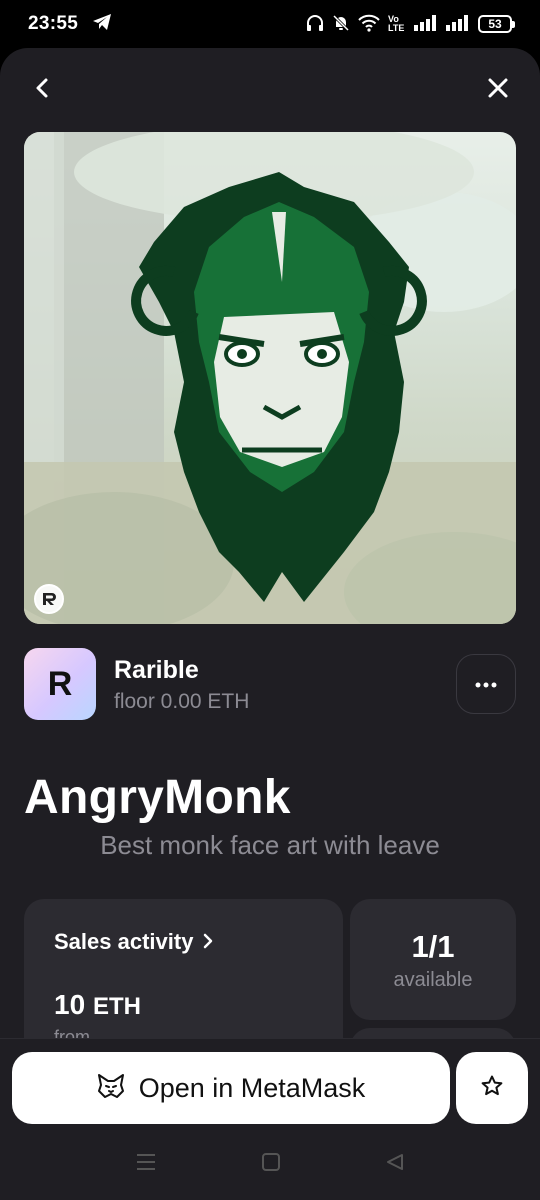 The height and width of the screenshot is (1200, 540). What do you see at coordinates (183, 979) in the screenshot?
I see `sales-activity-card: Sales activity 10 ETH from` at bounding box center [183, 979].